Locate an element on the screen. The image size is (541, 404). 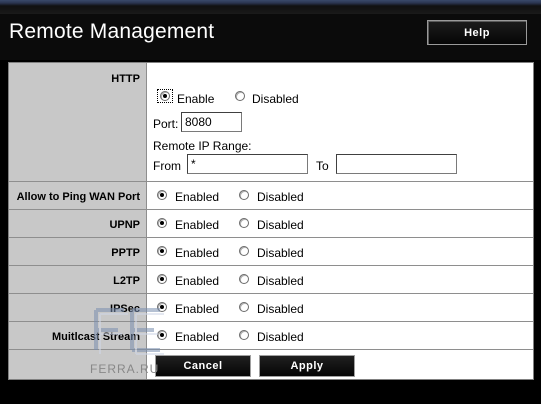
upnp-disabled-label: Disabled is located at coordinates (280, 225).